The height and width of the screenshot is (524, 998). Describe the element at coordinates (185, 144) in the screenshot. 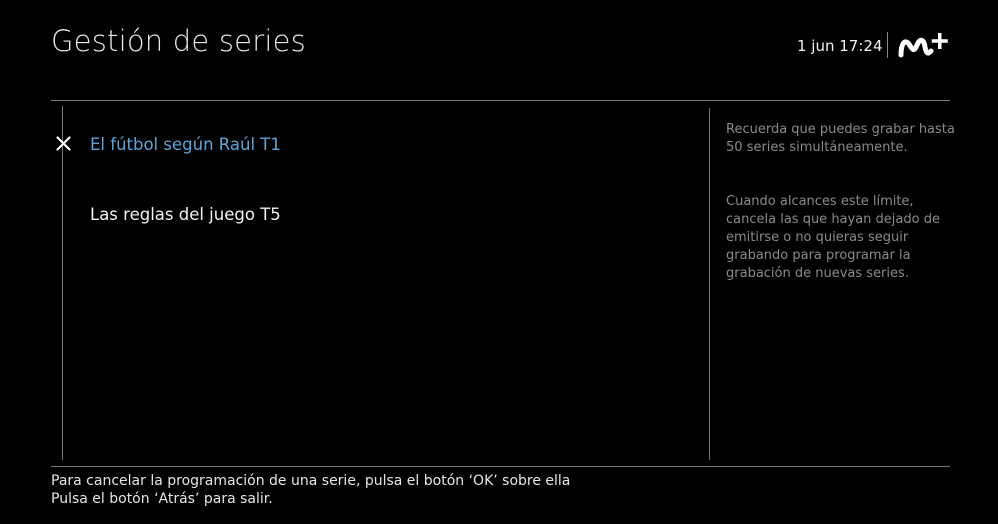

I see `series-item-el-futbol-segun-raul: El fútbol según Raúl T1` at that location.